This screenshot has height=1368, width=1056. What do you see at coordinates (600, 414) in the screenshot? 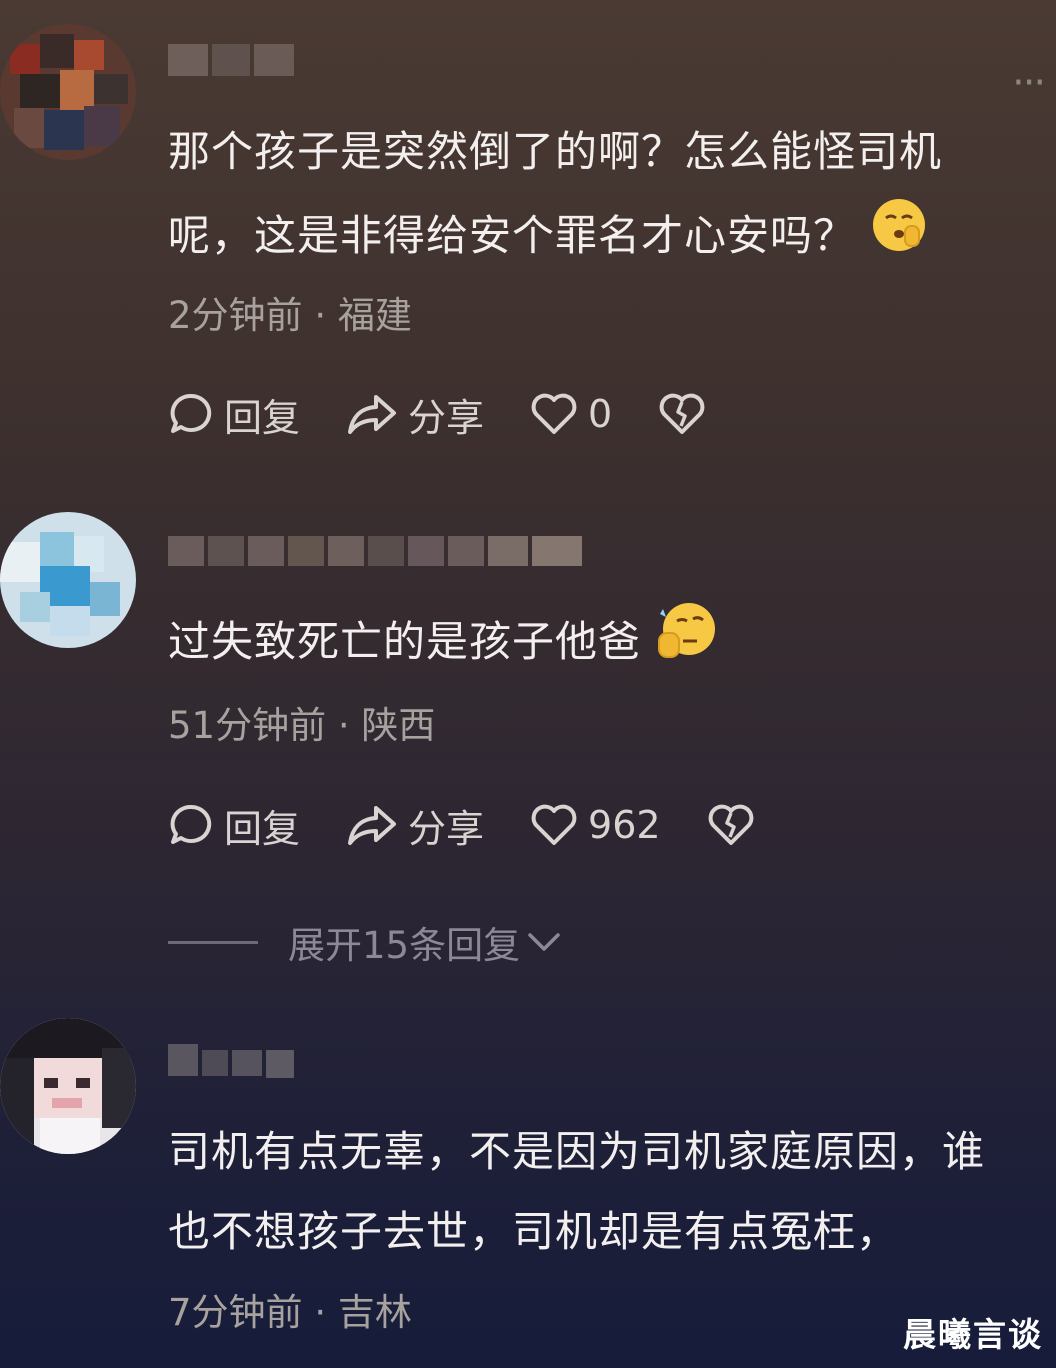
I see `like-count: 0` at bounding box center [600, 414].